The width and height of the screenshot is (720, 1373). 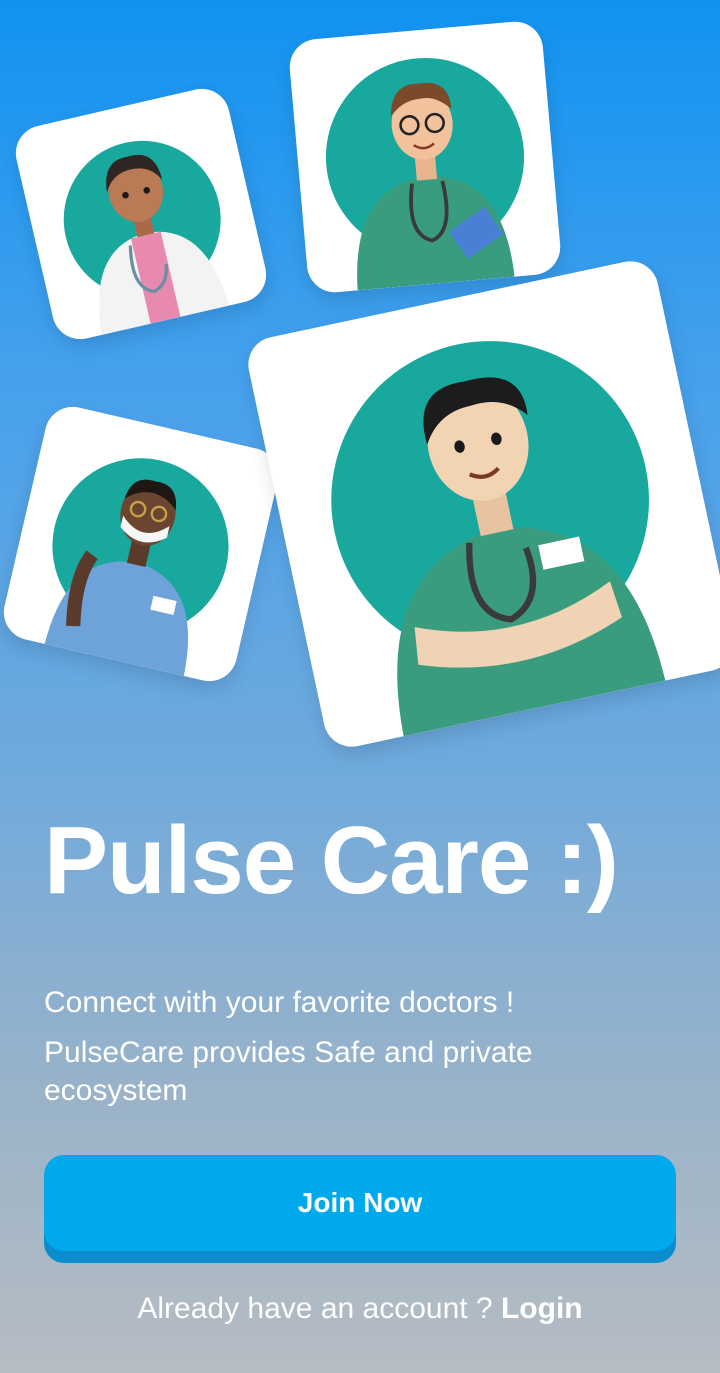 I want to click on female-doctor-card, so click(x=141, y=214).